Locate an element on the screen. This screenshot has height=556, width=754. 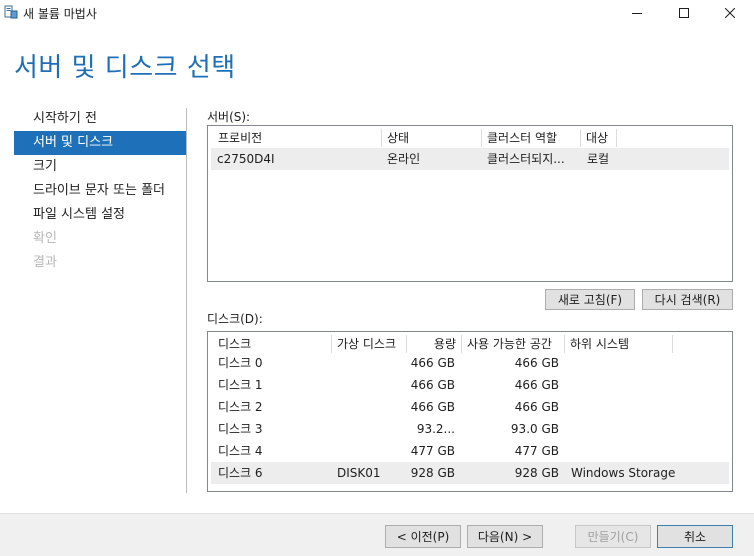
column-header-capacity: 용량 is located at coordinates (434, 344).